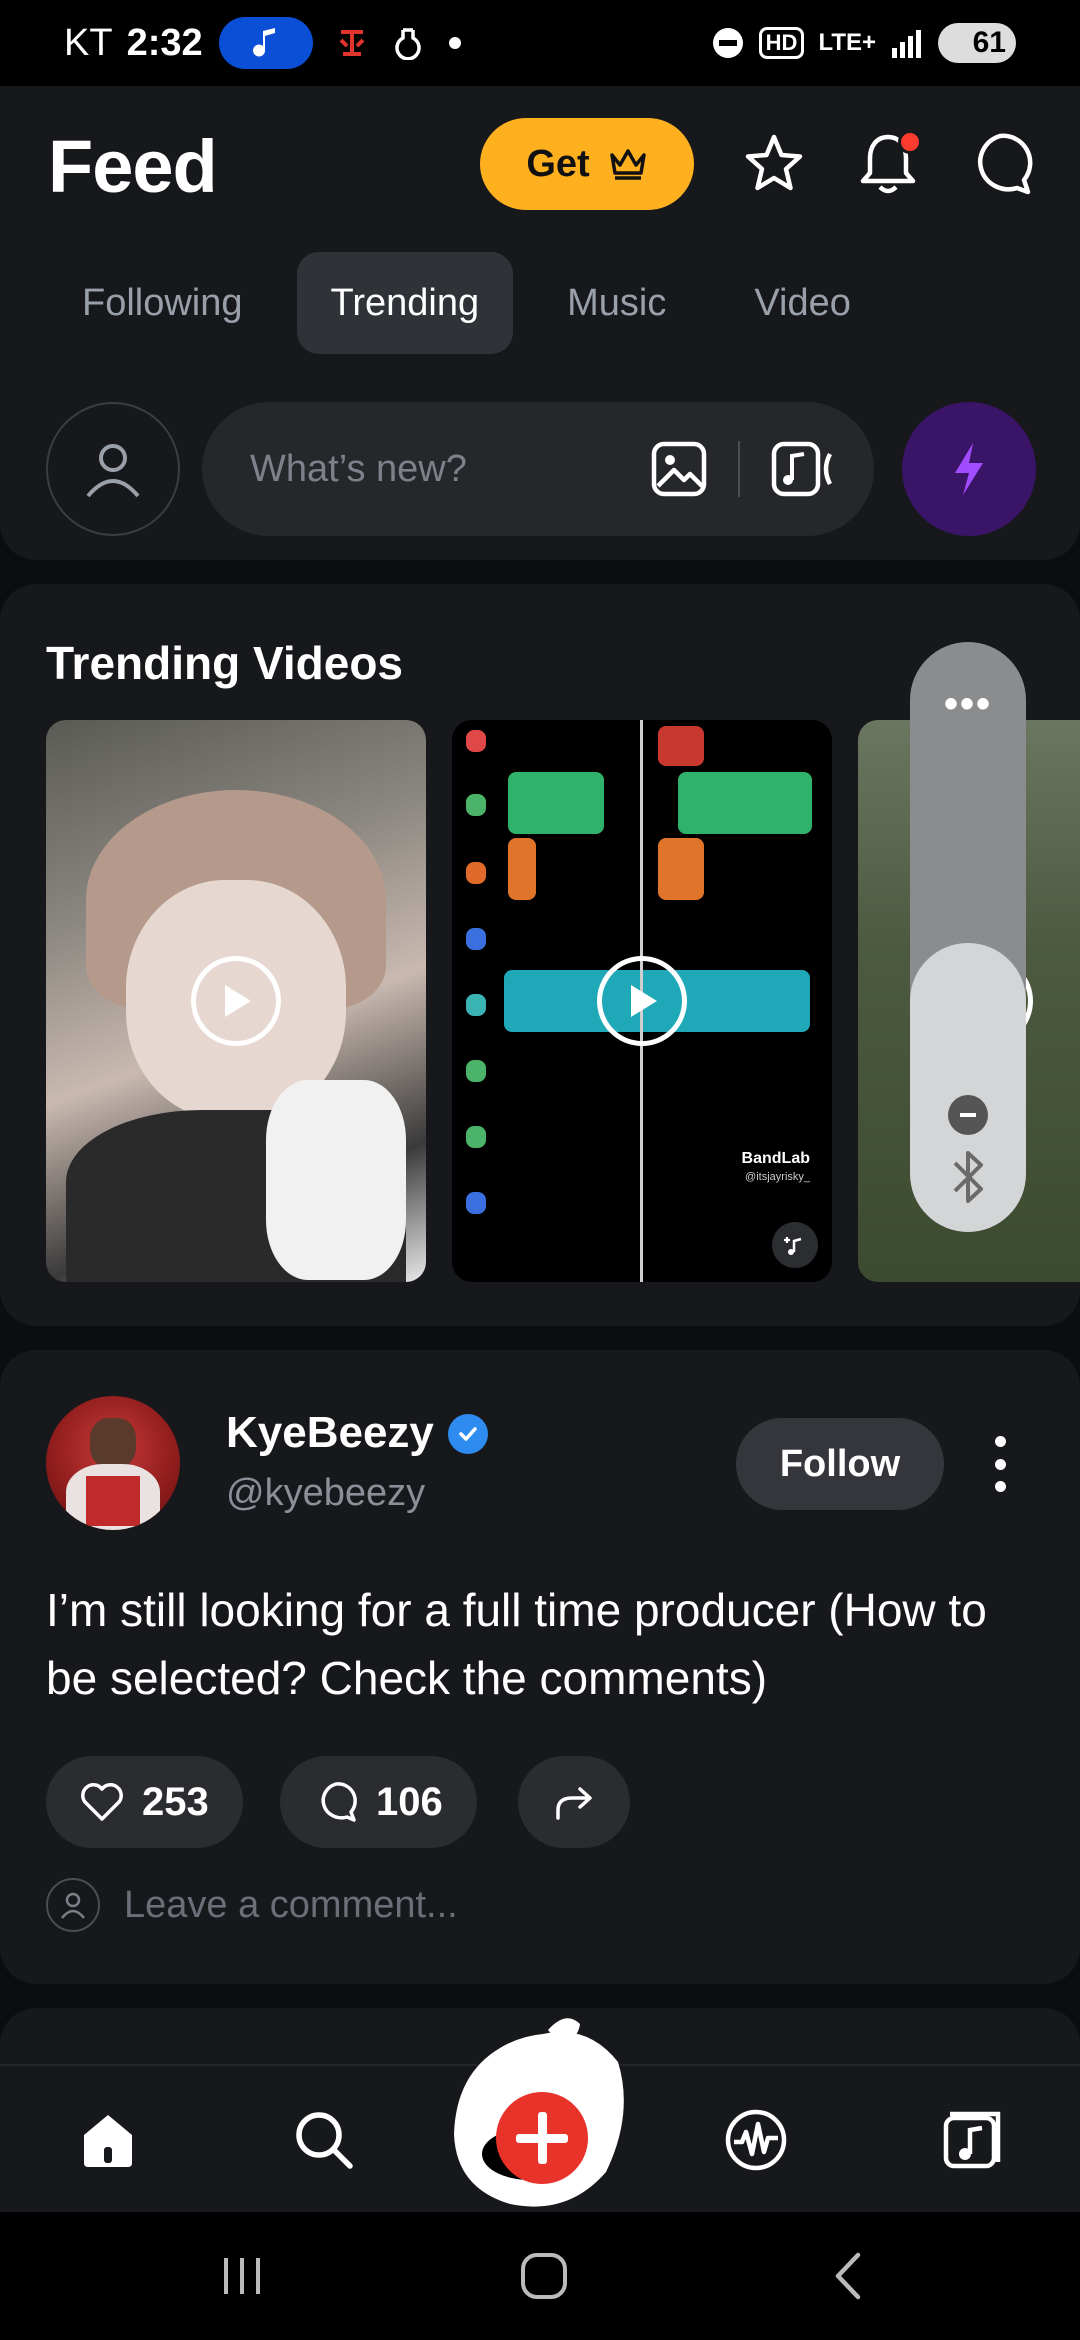  I want to click on home-system-button, so click(544, 2276).